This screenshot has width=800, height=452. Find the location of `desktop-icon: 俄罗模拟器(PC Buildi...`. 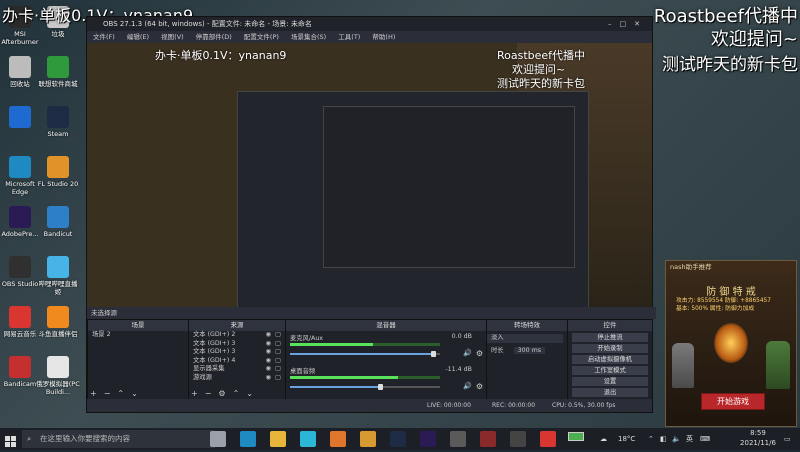

desktop-icon: 俄罗模拟器(PC Buildi... is located at coordinates (58, 376).